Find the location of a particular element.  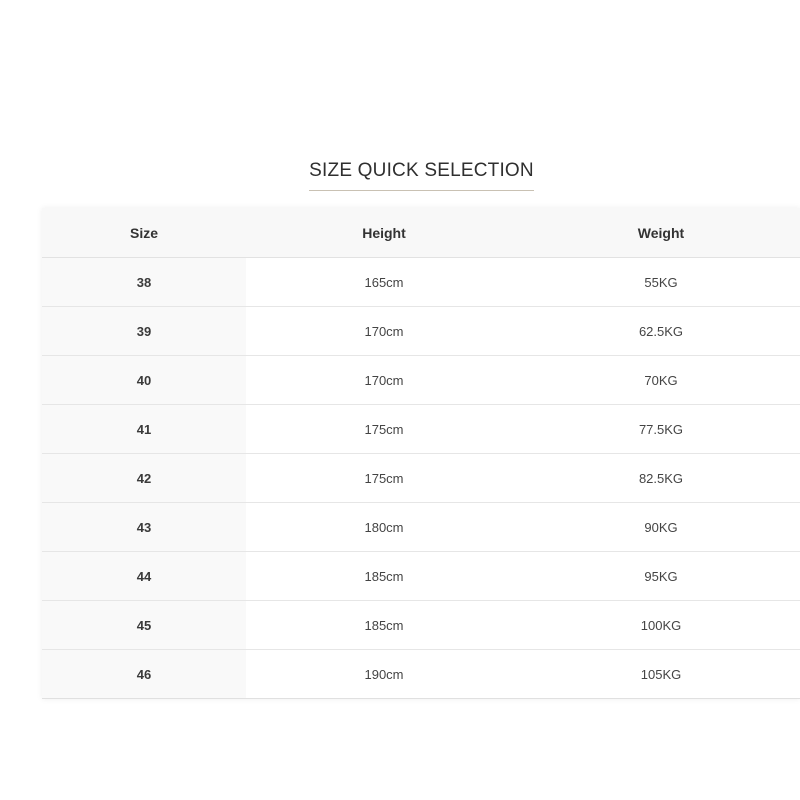

weight-cell: 105KG is located at coordinates (661, 674).